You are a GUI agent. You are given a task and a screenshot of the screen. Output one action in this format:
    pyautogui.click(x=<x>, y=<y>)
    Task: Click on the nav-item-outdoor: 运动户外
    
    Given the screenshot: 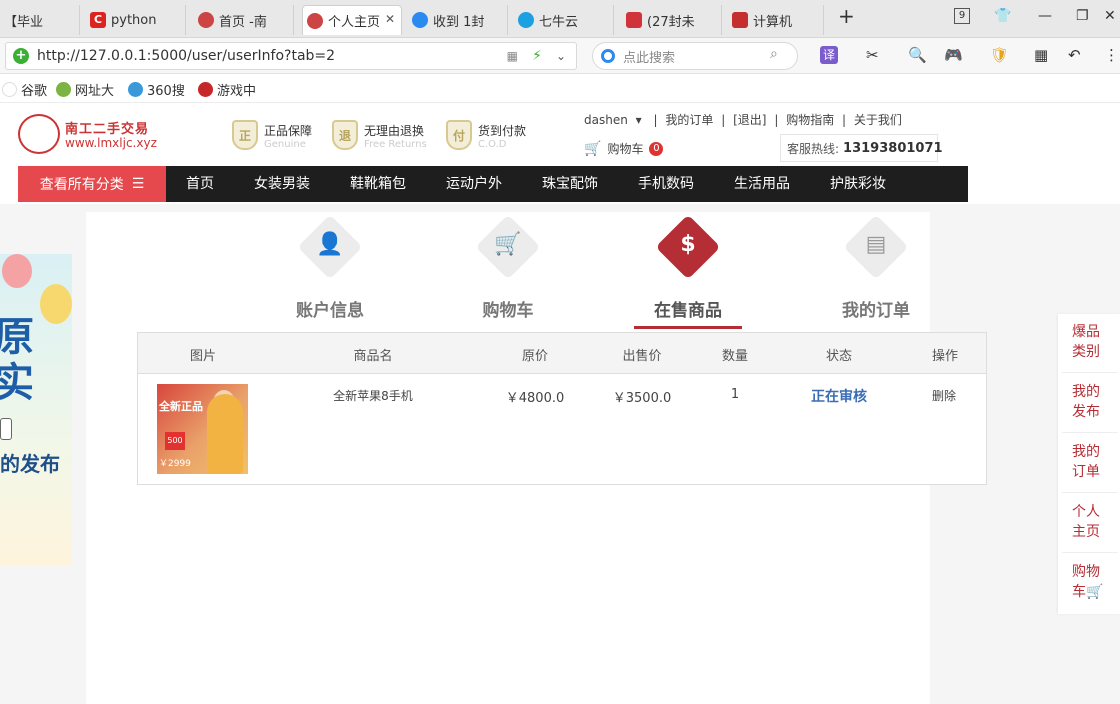 What is the action you would take?
    pyautogui.click(x=474, y=184)
    